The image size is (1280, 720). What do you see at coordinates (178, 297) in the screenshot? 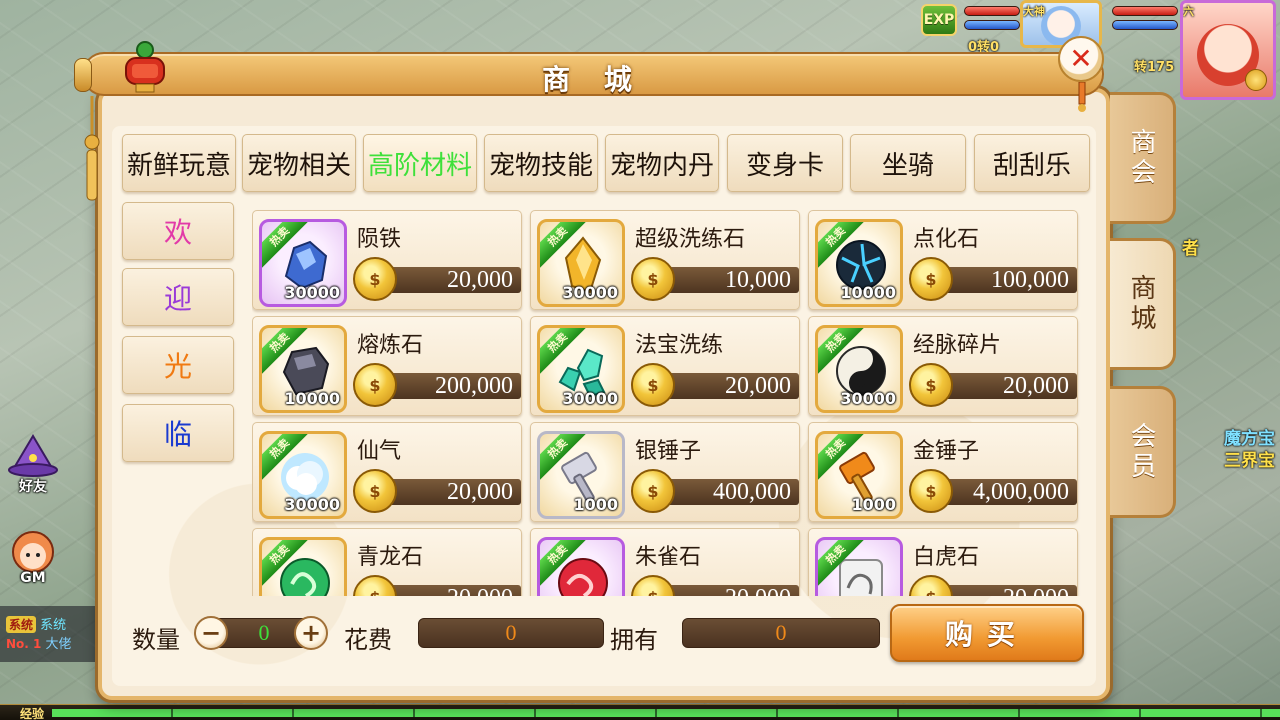
I see `welcome-button-2: 迎` at bounding box center [178, 297].